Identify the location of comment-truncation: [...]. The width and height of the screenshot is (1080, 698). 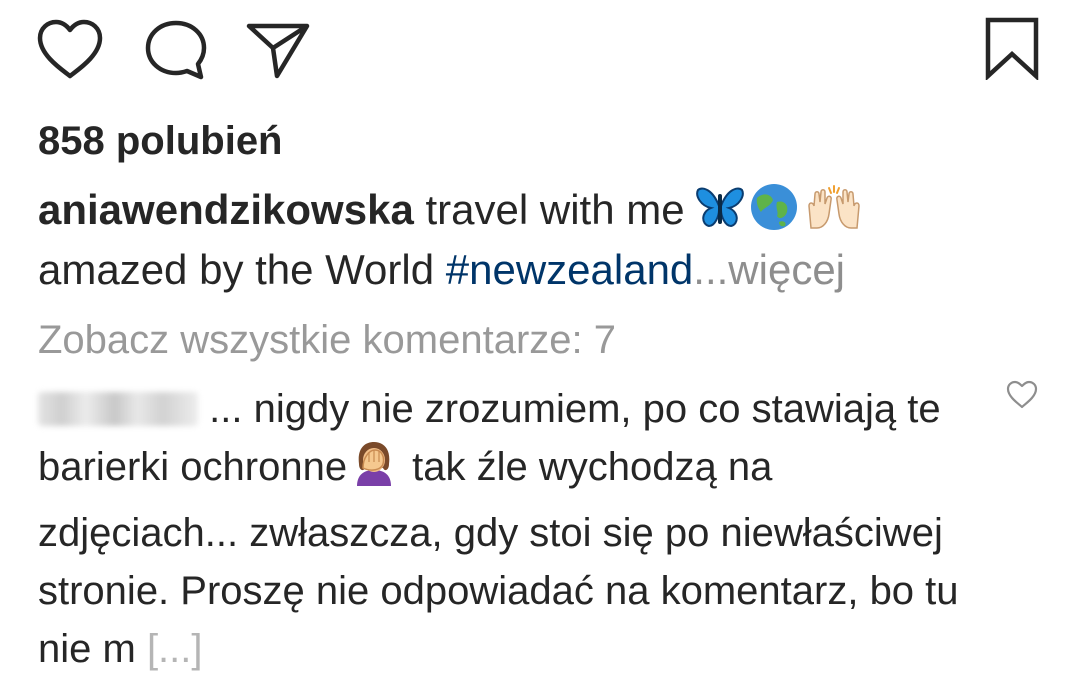
(175, 649).